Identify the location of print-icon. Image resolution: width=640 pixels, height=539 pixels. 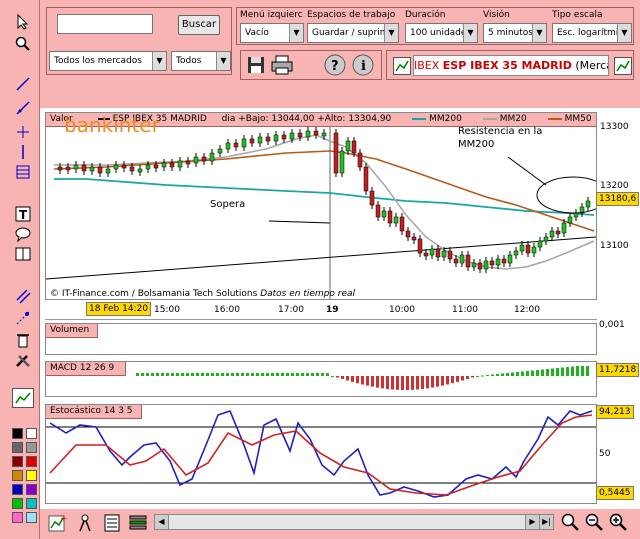
(282, 65).